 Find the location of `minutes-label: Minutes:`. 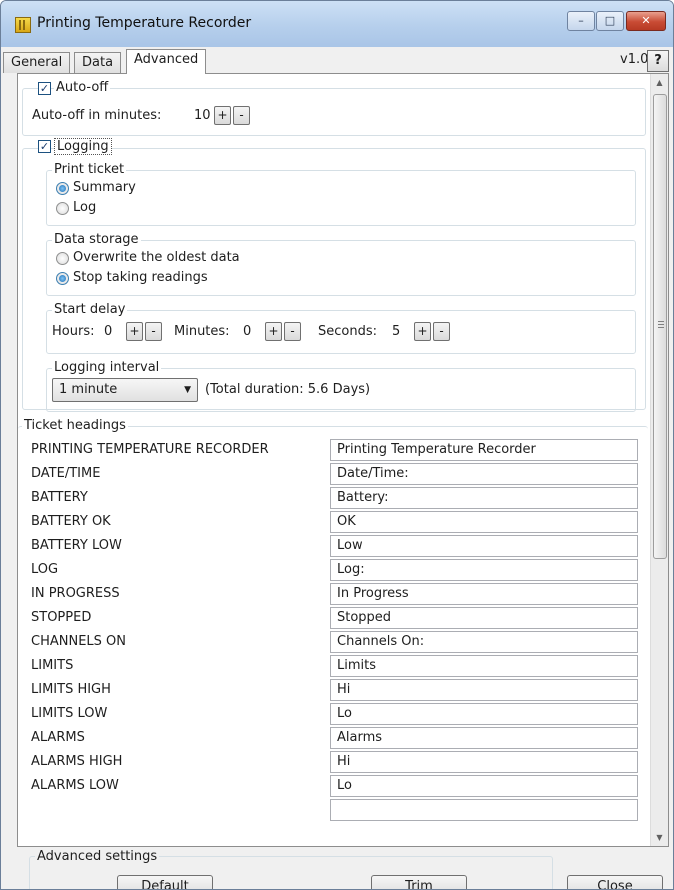

minutes-label: Minutes: is located at coordinates (202, 331).